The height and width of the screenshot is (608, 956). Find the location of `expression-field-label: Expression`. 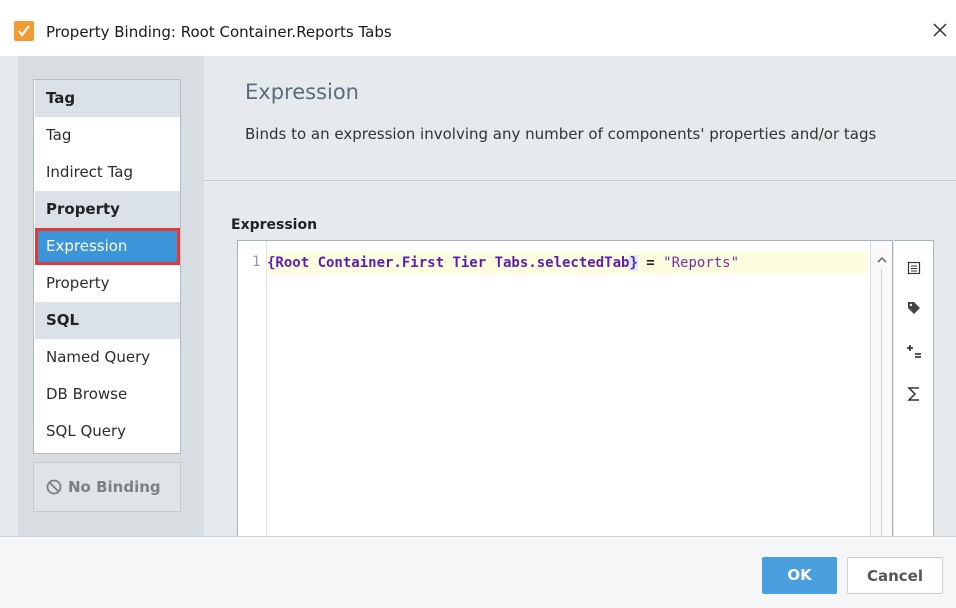

expression-field-label: Expression is located at coordinates (274, 225).